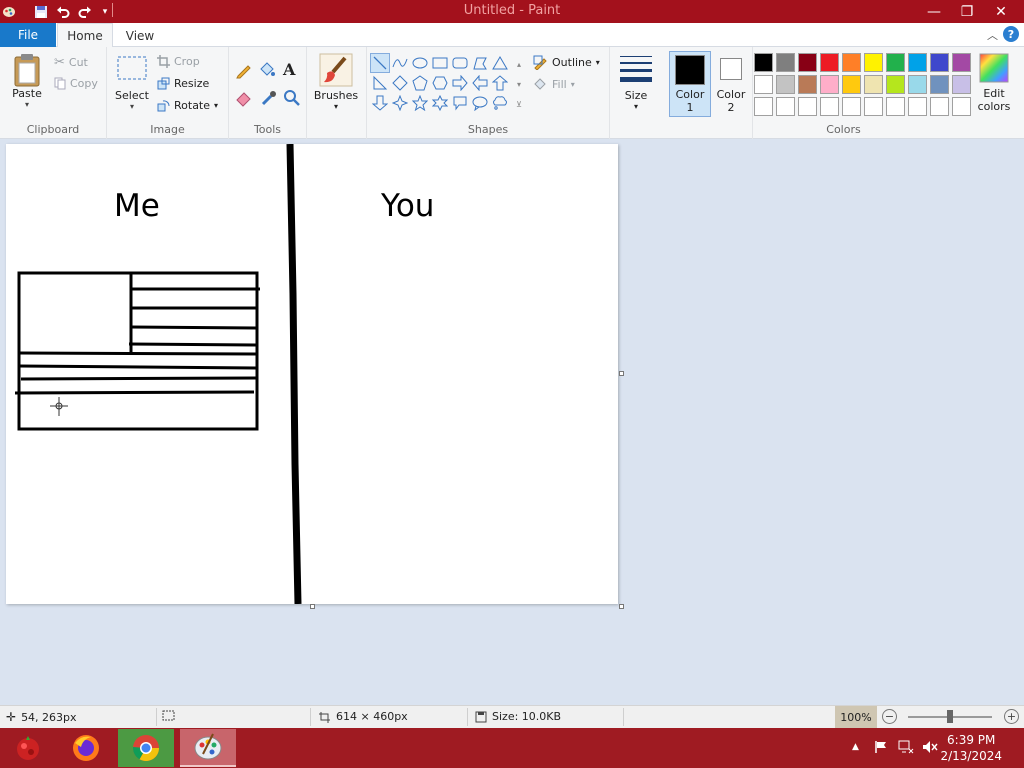  What do you see at coordinates (480, 83) in the screenshot?
I see `left-arrow-shape-icon` at bounding box center [480, 83].